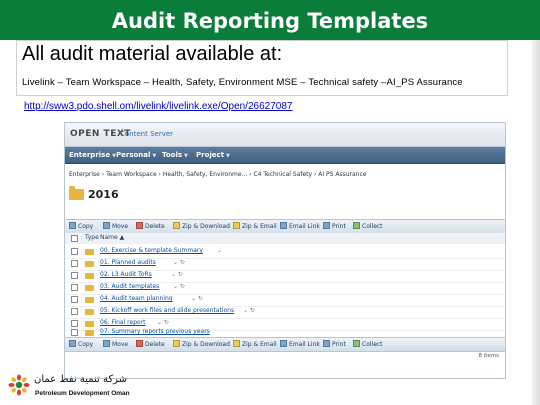 The width and height of the screenshot is (540, 405). What do you see at coordinates (128, 262) in the screenshot?
I see `item-link: 01. Planned audits` at bounding box center [128, 262].